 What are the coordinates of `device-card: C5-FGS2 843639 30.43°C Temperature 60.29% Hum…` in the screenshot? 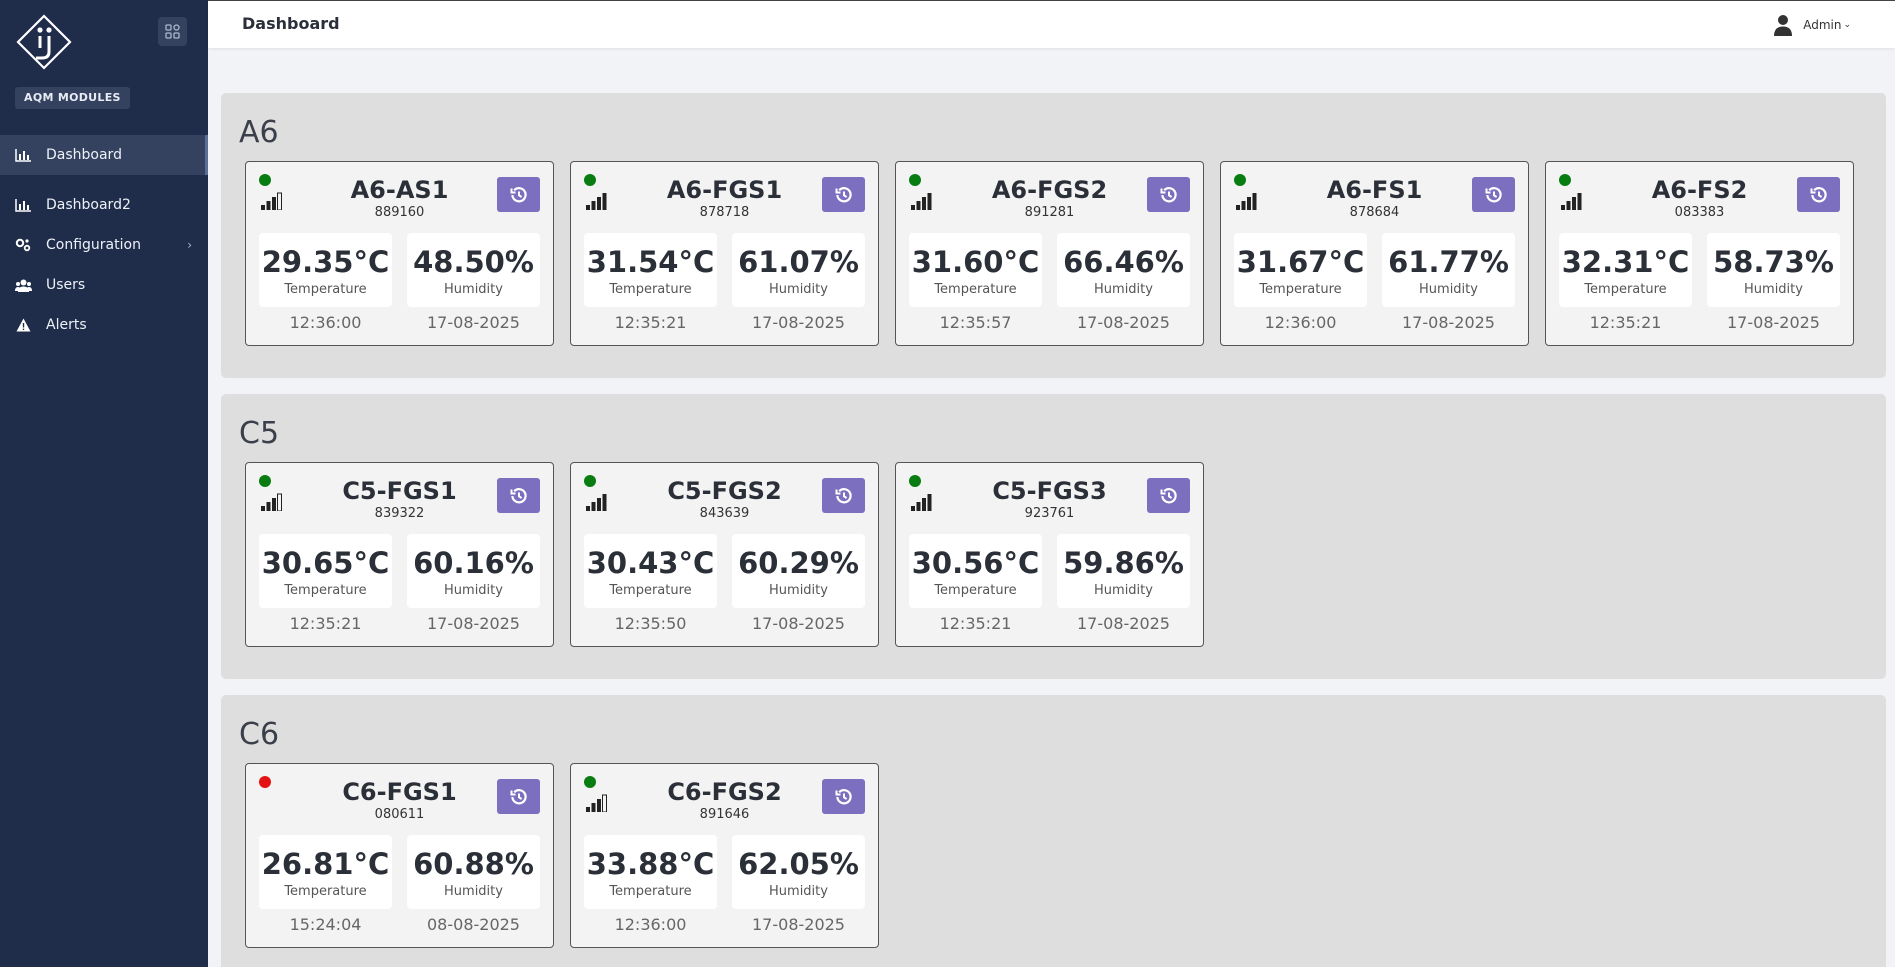 It's located at (724, 554).